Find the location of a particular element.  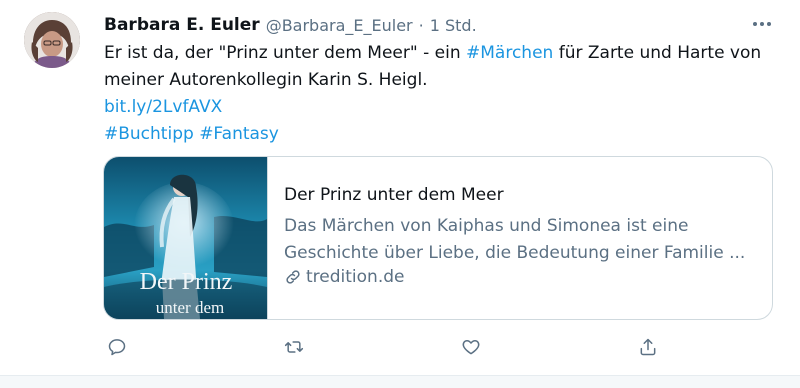

avatar-photo is located at coordinates (52, 40).